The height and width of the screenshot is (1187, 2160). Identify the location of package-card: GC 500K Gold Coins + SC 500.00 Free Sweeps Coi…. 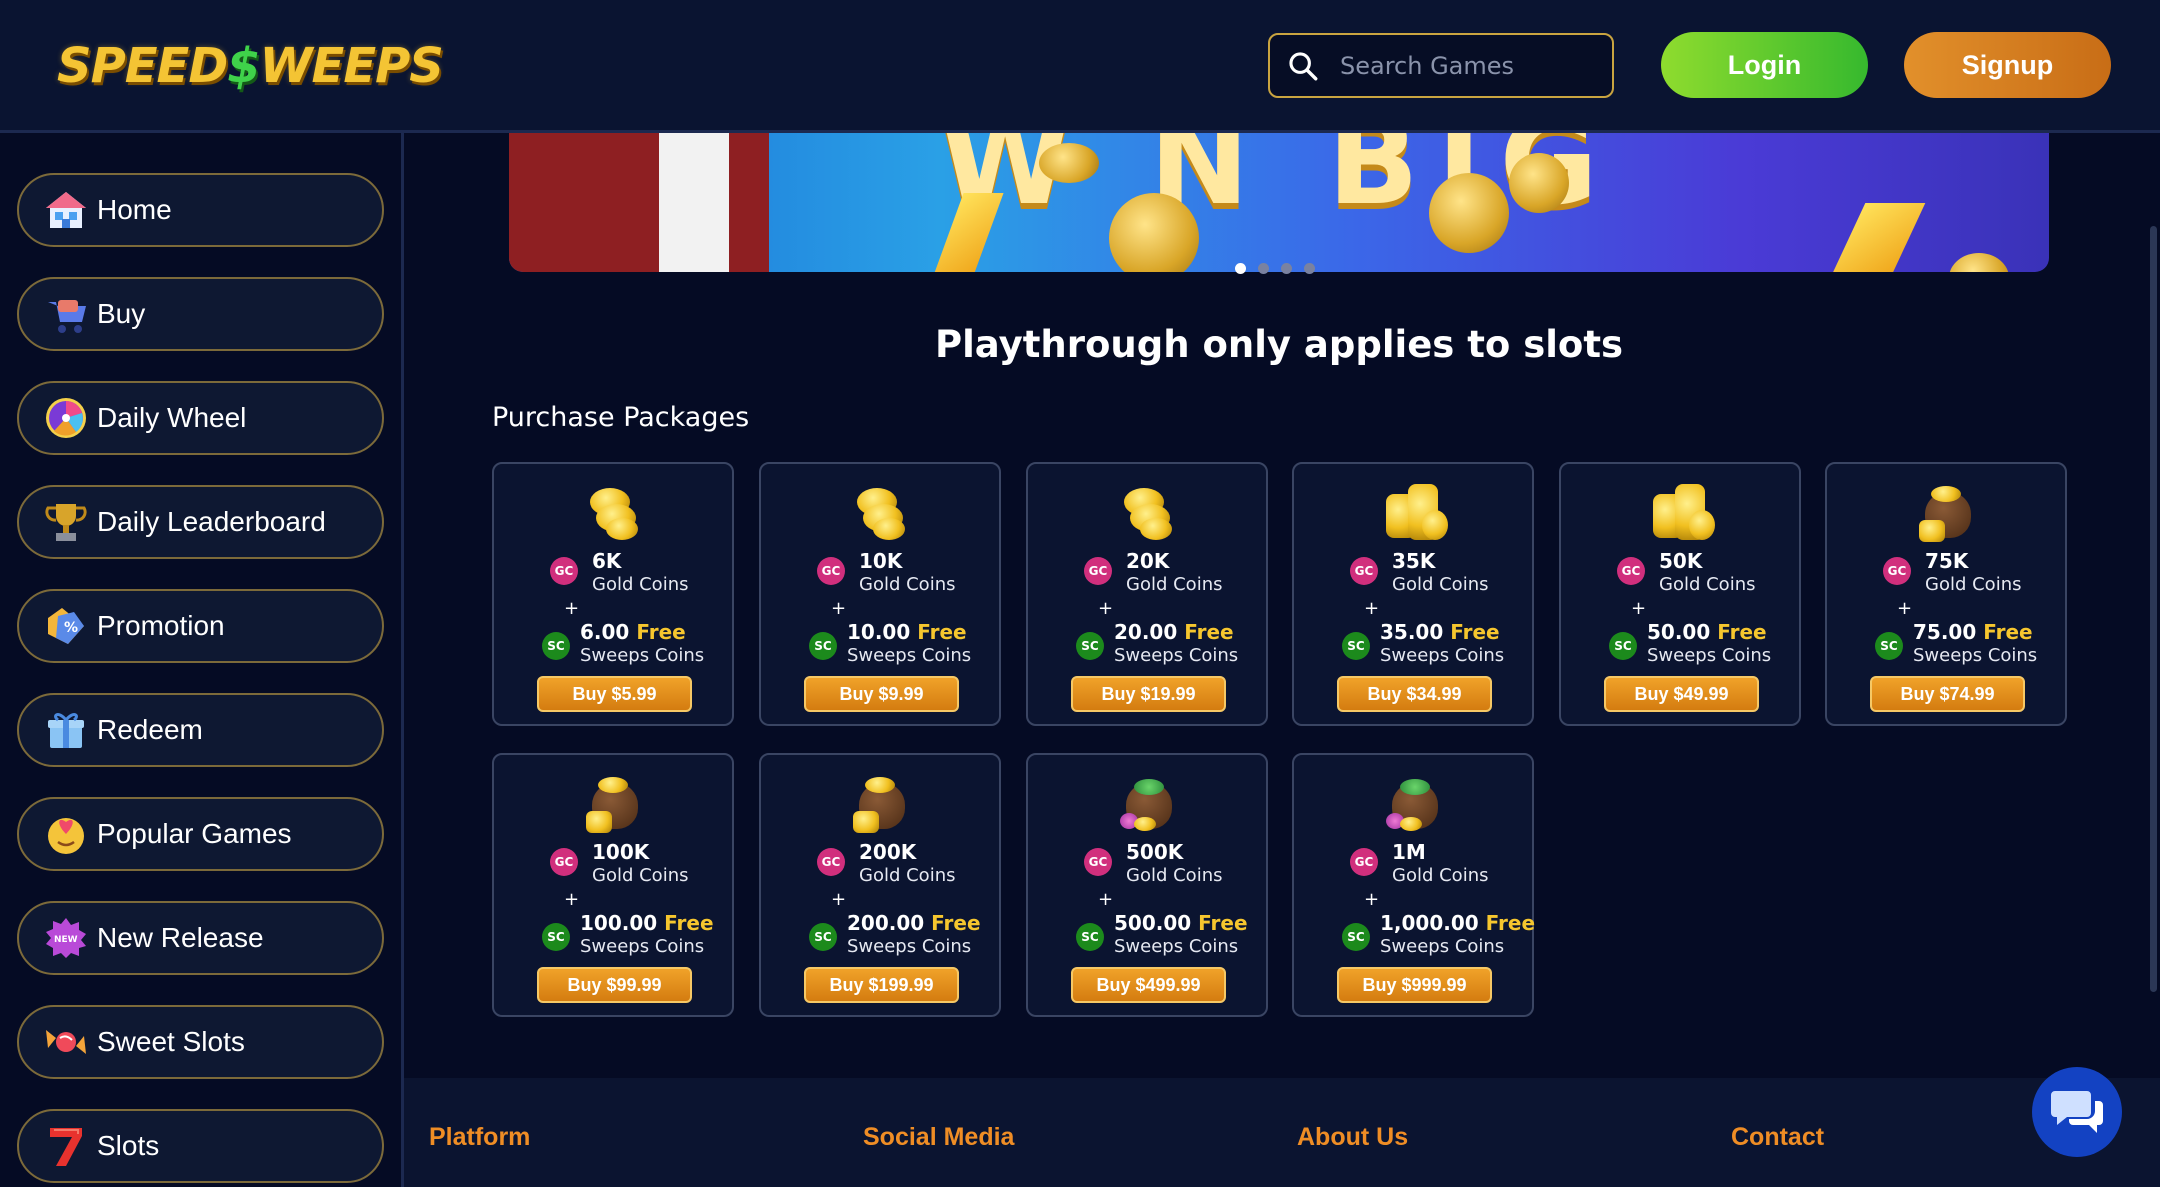
(1147, 885).